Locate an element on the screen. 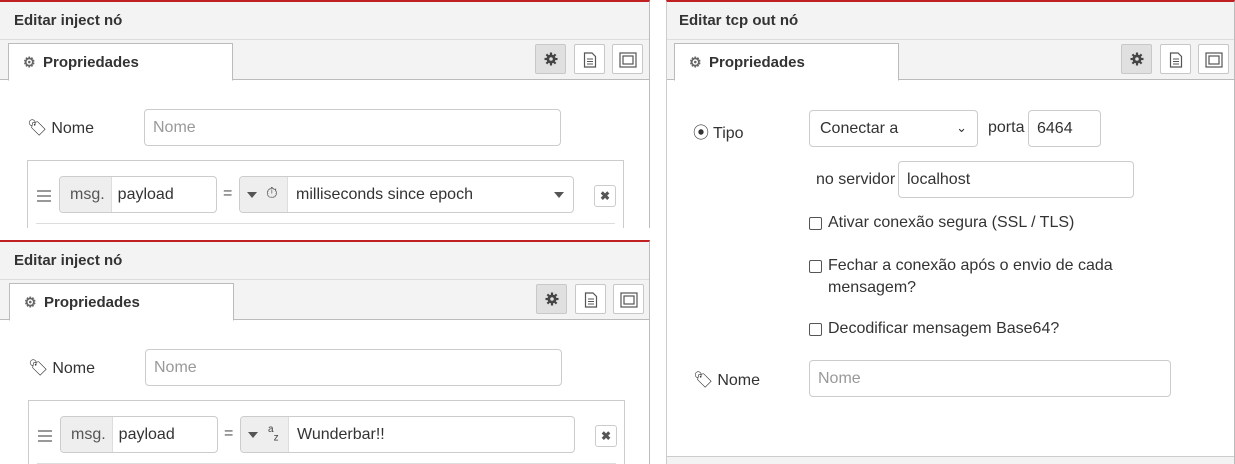  type-selector: az is located at coordinates (265, 434).